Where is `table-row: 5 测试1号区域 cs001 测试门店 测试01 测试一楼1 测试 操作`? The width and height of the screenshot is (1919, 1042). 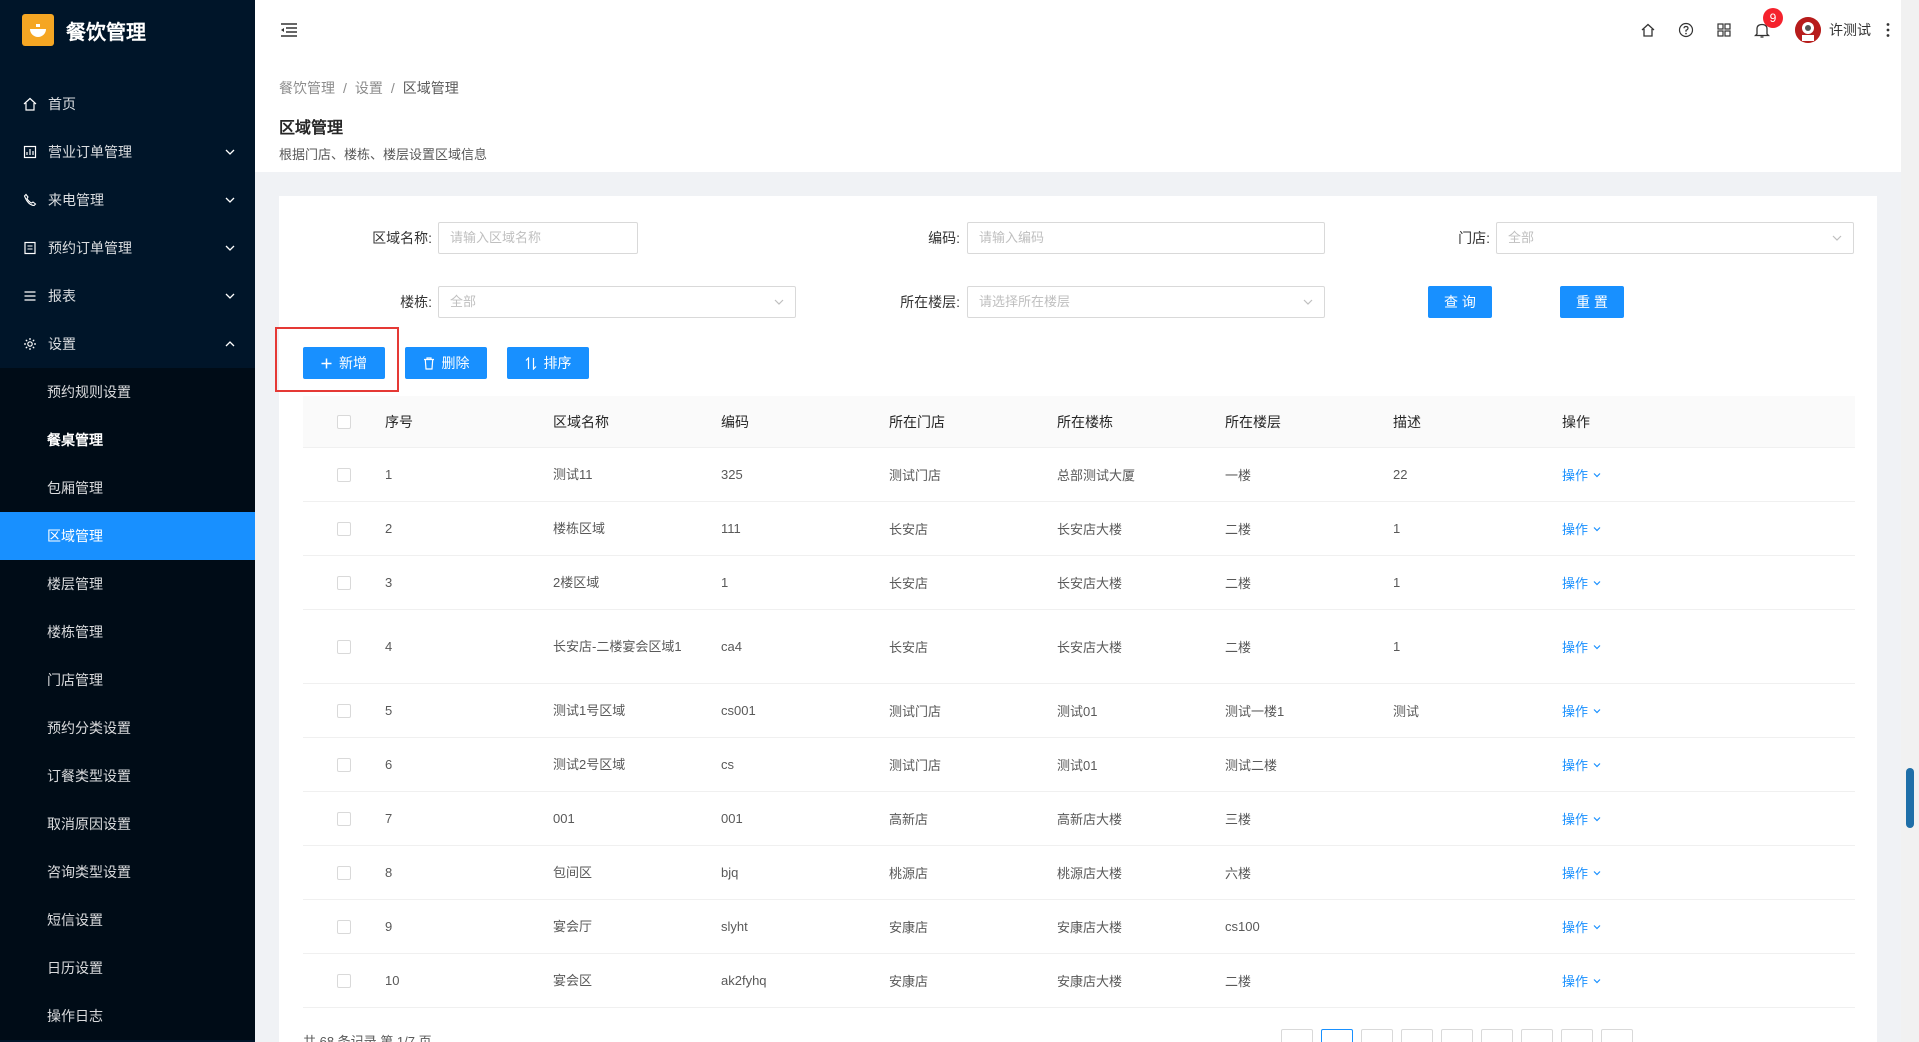 table-row: 5 测试1号区域 cs001 测试门店 测试01 测试一楼1 测试 操作 is located at coordinates (1079, 711).